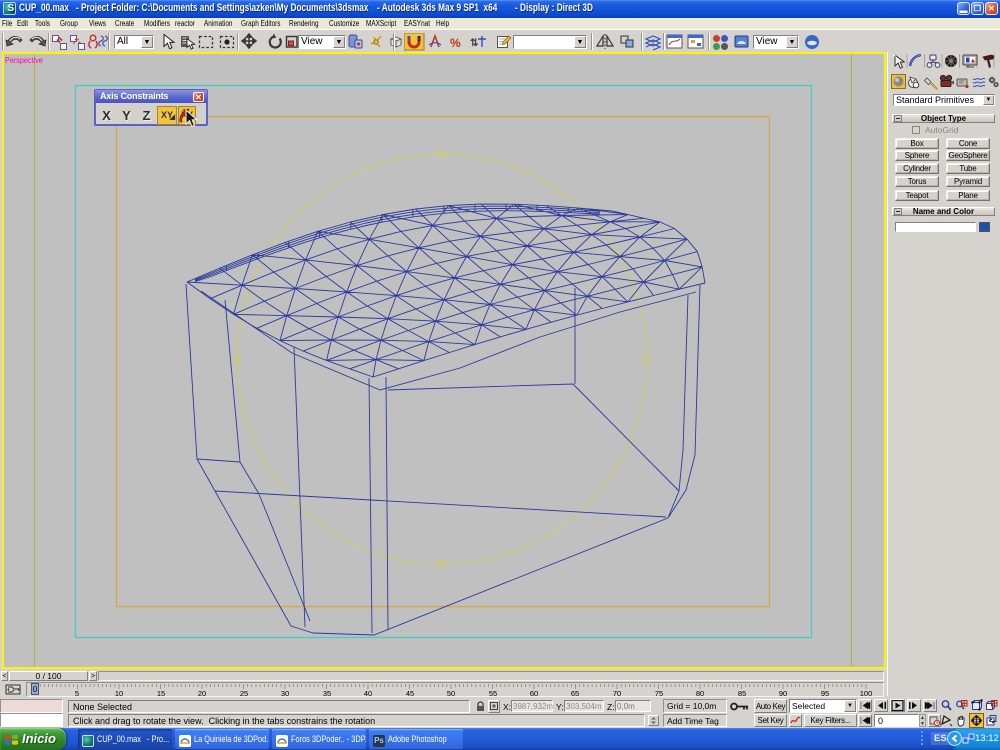 The width and height of the screenshot is (1000, 750). What do you see at coordinates (659, 693) in the screenshot?
I see `svg-text: 75` at bounding box center [659, 693].